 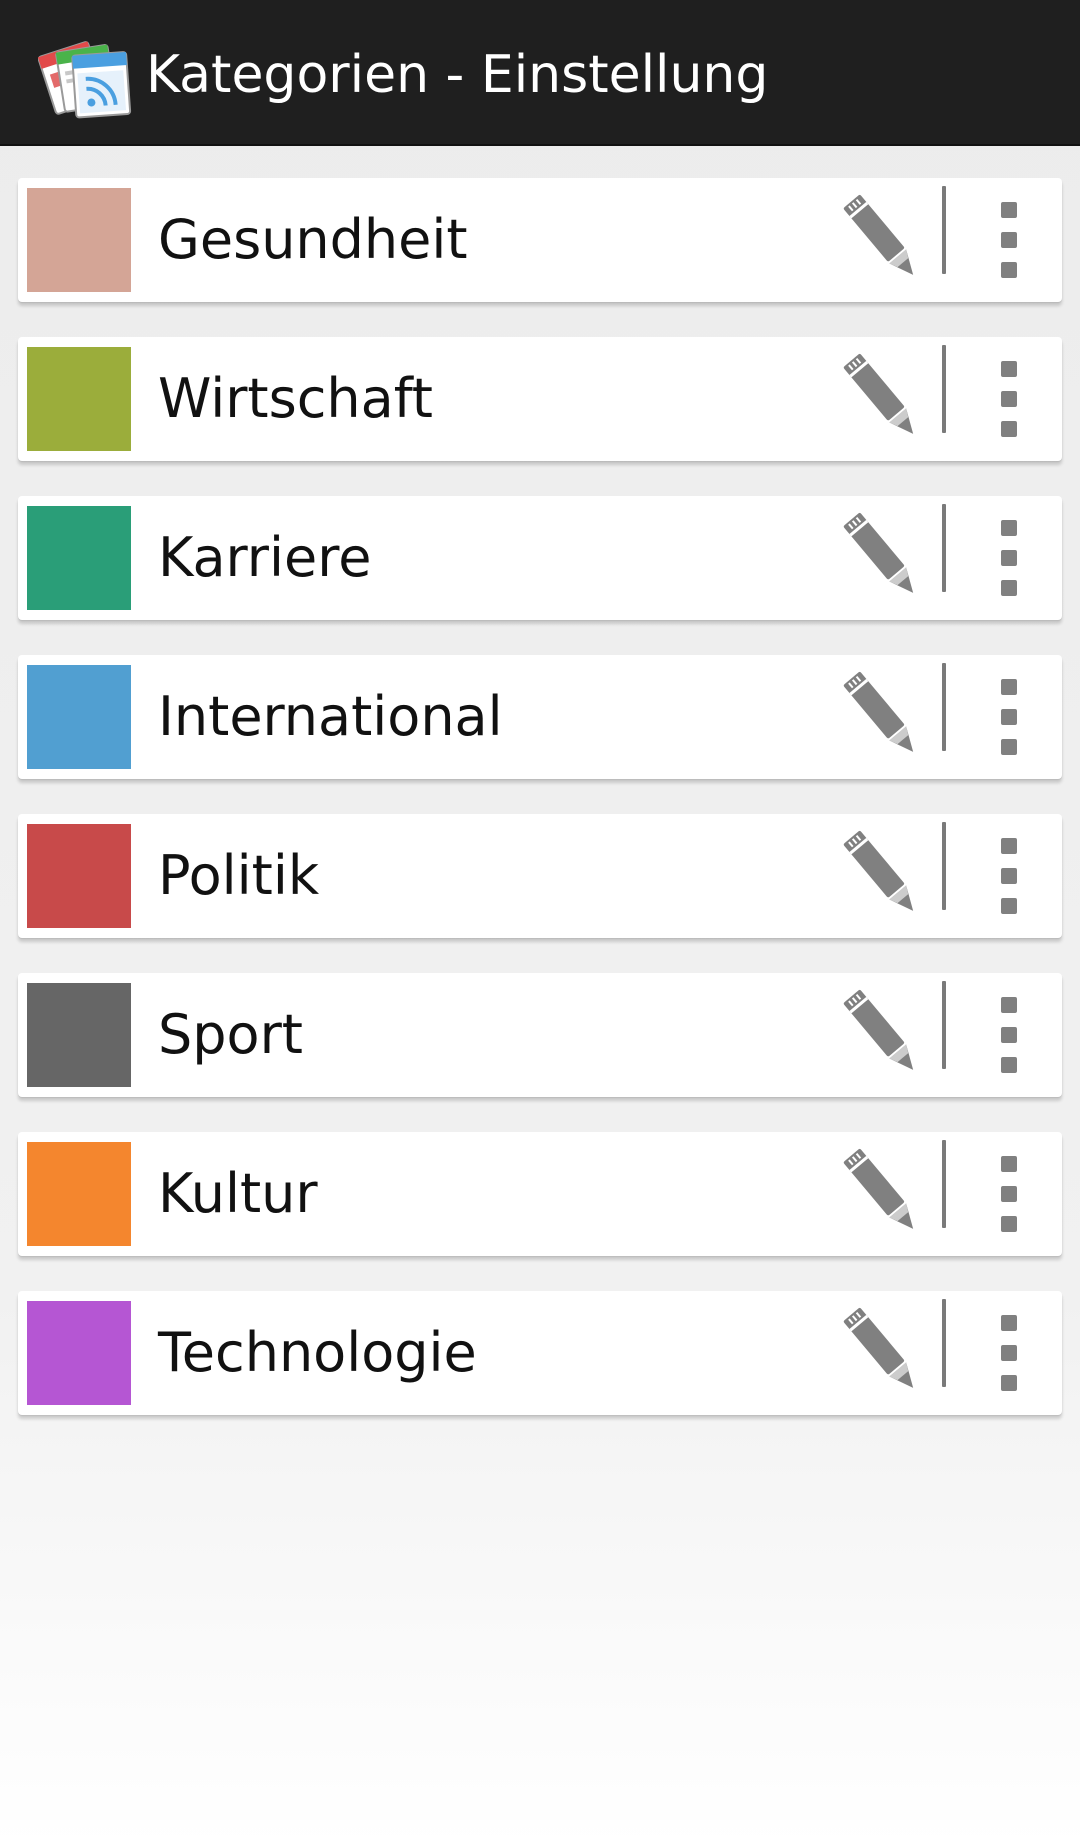 What do you see at coordinates (313, 239) in the screenshot?
I see `category-label: Gesundheit` at bounding box center [313, 239].